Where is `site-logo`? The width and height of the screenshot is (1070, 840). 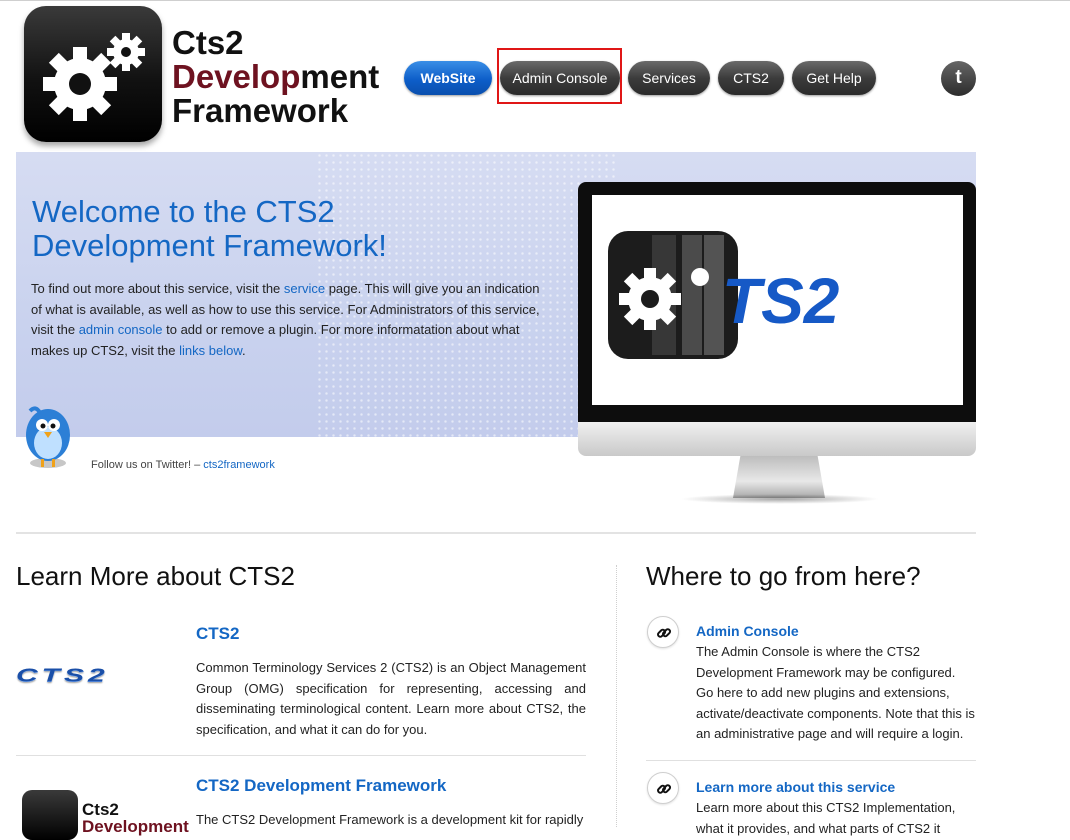 site-logo is located at coordinates (93, 76).